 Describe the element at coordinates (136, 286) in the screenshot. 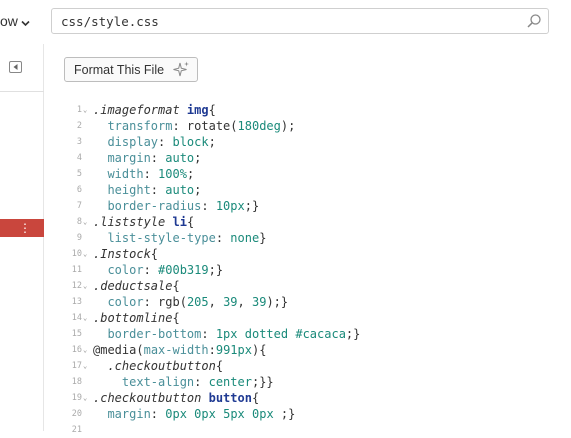

I see `code-text: .deductsale{` at that location.